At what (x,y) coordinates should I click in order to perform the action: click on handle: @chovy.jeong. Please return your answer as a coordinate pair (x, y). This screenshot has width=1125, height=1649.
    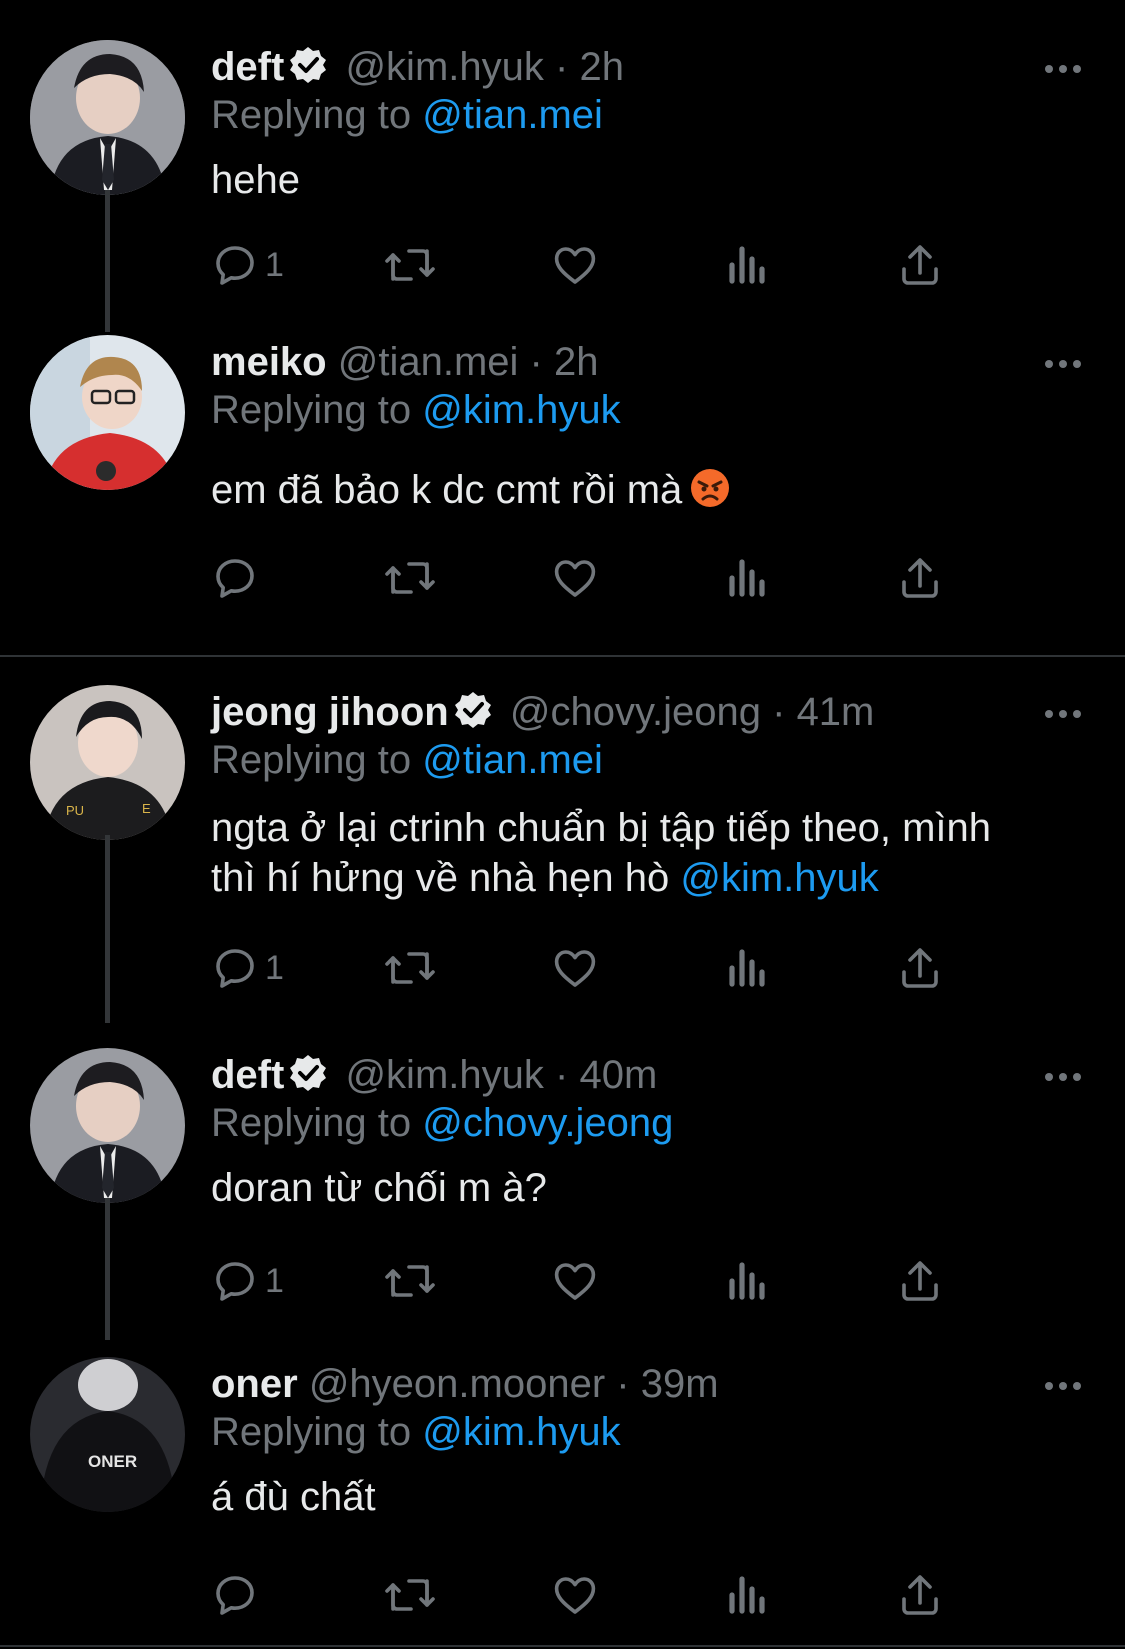
    Looking at the image, I should click on (635, 712).